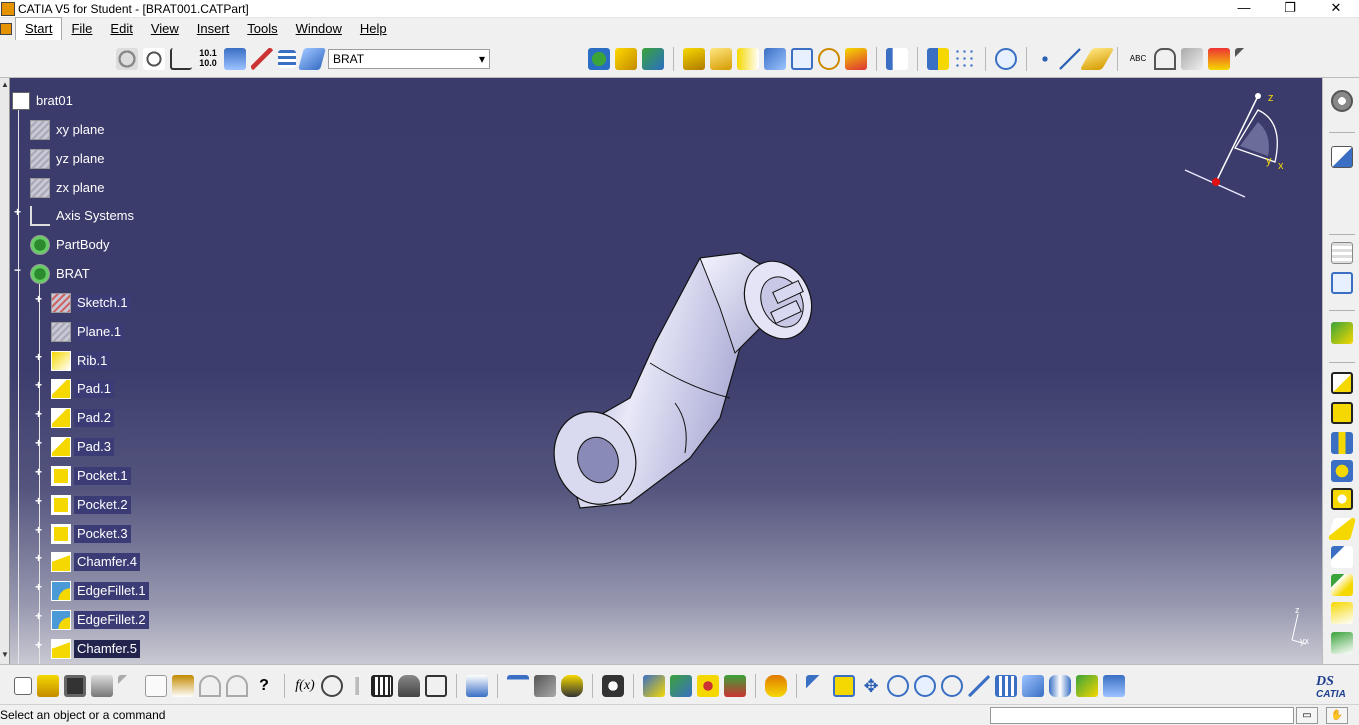 Image resolution: width=1359 pixels, height=725 pixels. I want to click on hole-side-icon, so click(1342, 499).